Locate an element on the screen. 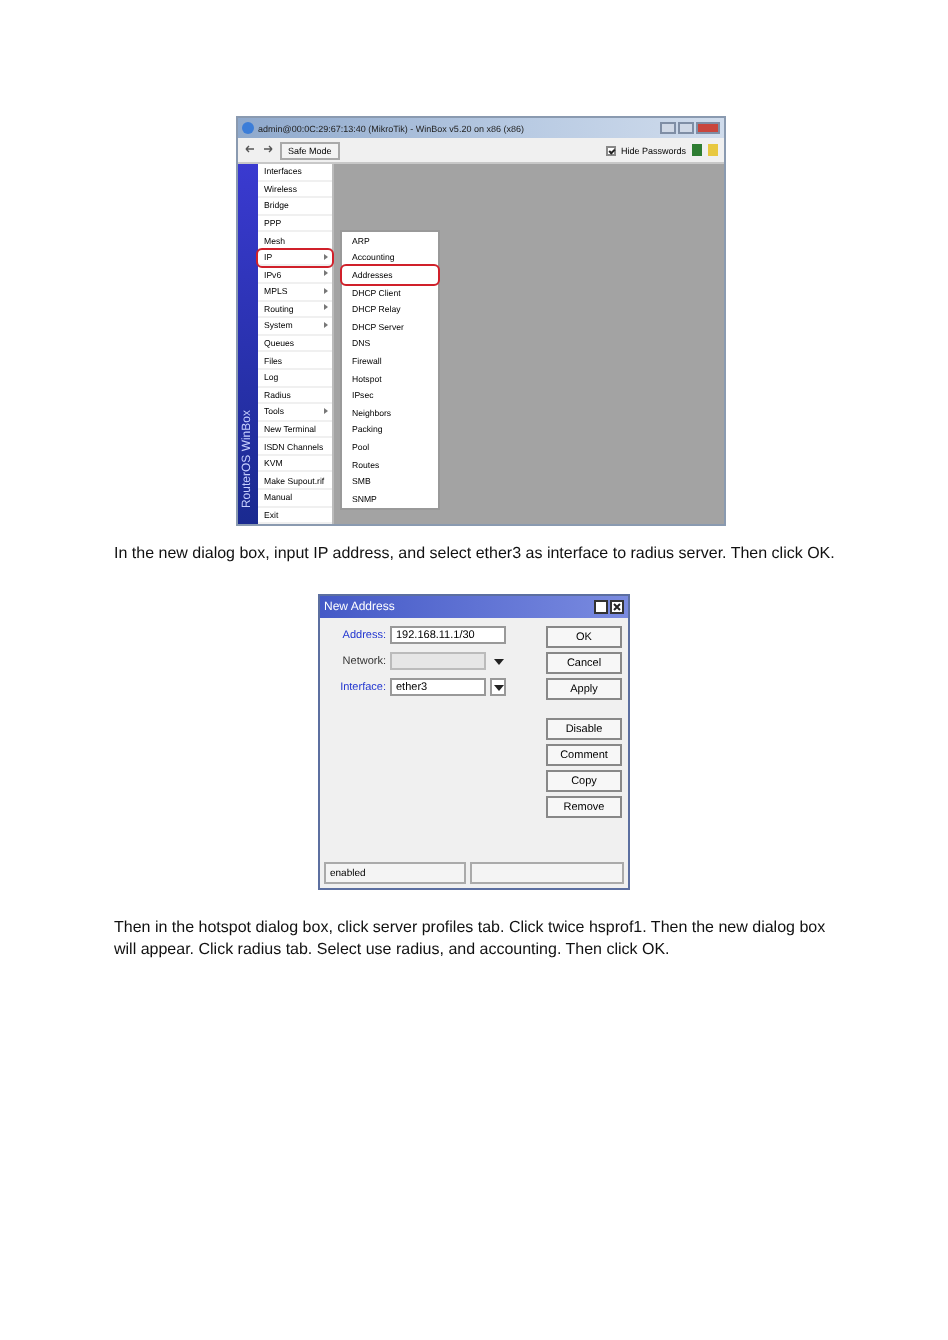 The width and height of the screenshot is (948, 1340). instruction-text: In the new dialog box, input IP address, and select ether3 as interface to radius server. Then click OK. is located at coordinates (475, 553).